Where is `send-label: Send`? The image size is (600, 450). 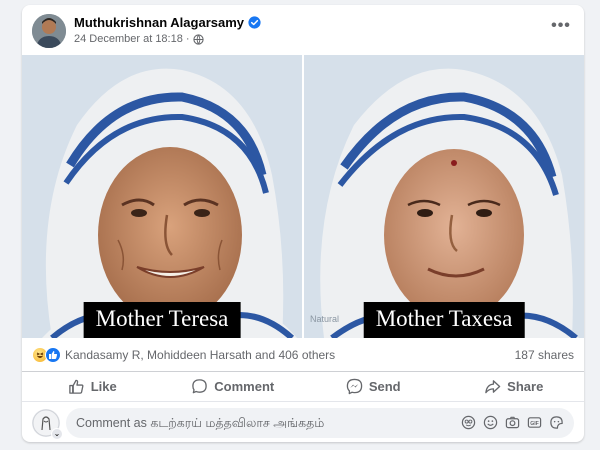
send-label: Send is located at coordinates (384, 386).